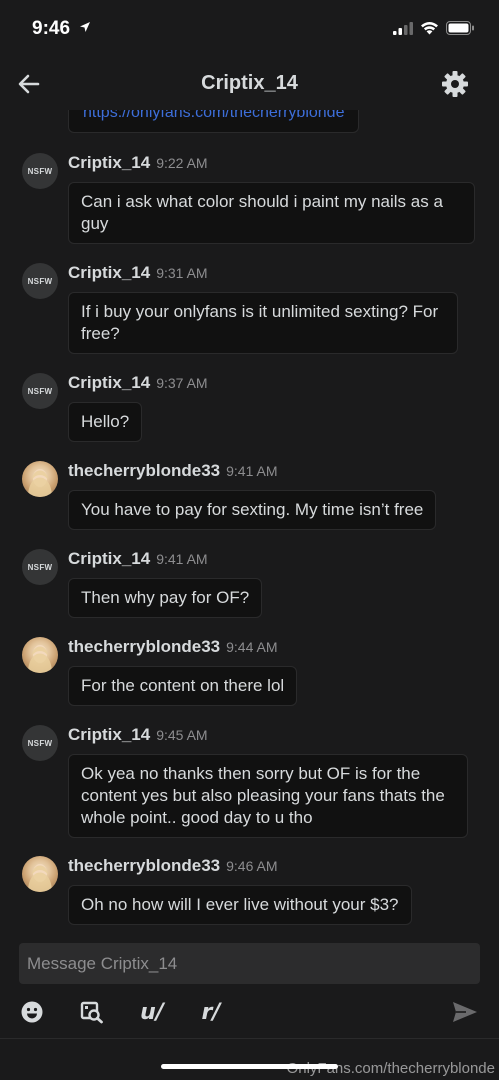  What do you see at coordinates (165, 598) in the screenshot?
I see `message-bubble: Then why pay for OF?` at bounding box center [165, 598].